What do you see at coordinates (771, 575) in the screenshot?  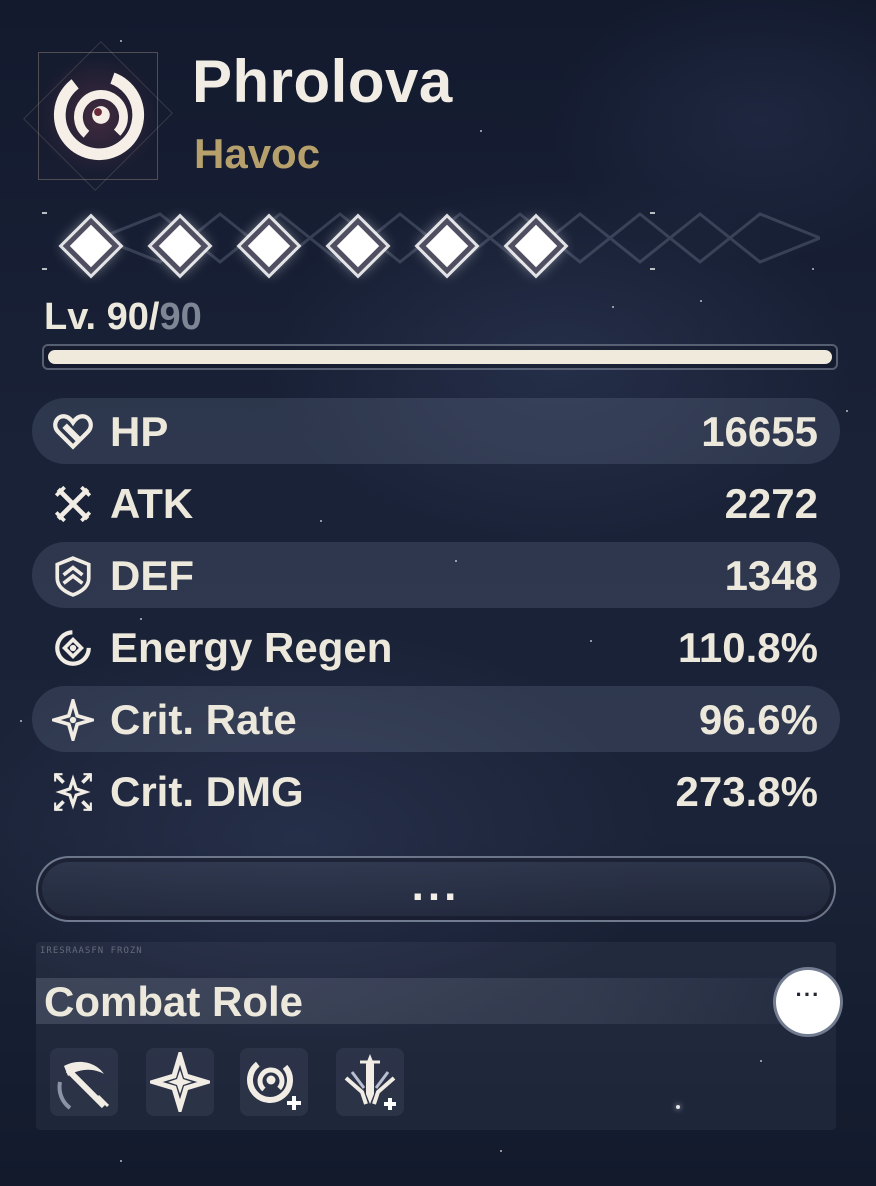 I see `stat-value: 1348` at bounding box center [771, 575].